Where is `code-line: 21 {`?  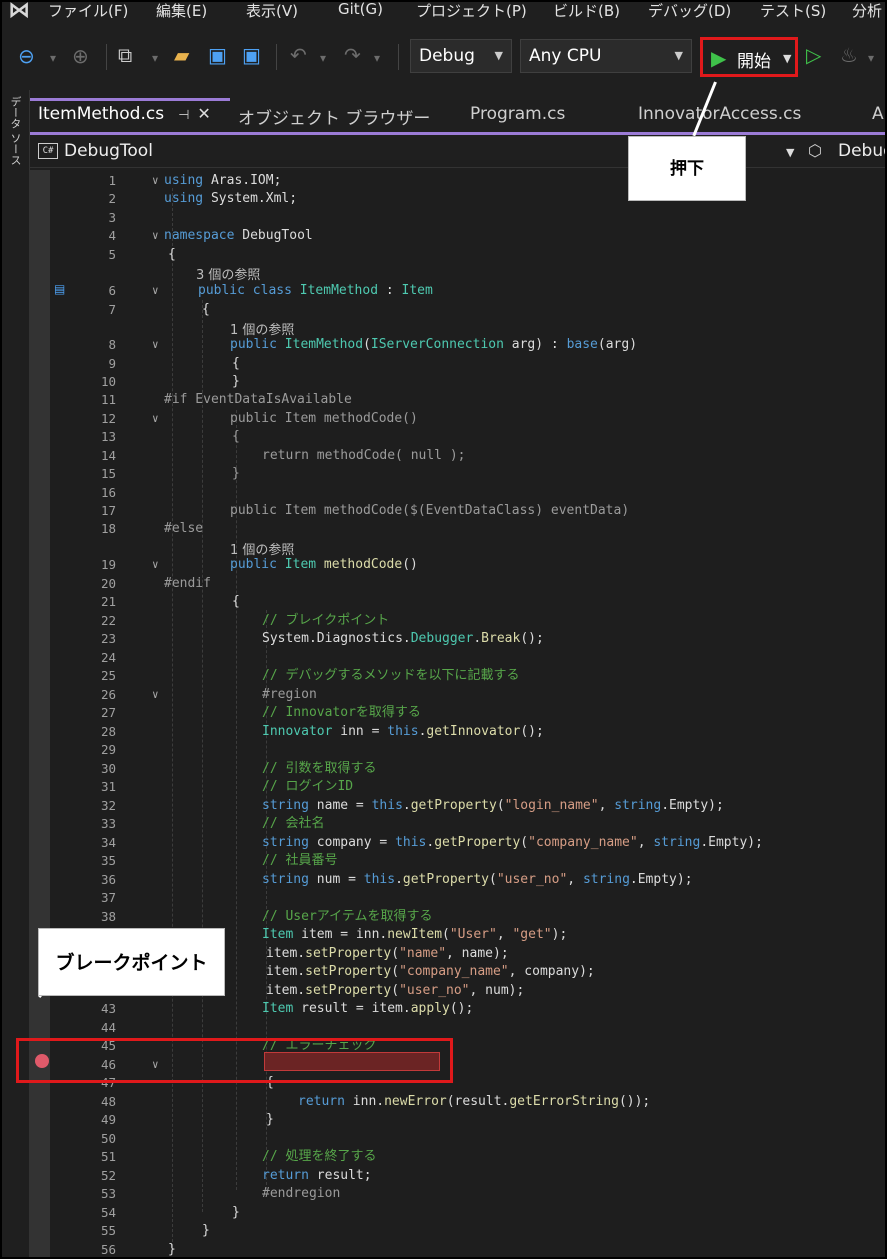 code-line: 21 { is located at coordinates (457, 602).